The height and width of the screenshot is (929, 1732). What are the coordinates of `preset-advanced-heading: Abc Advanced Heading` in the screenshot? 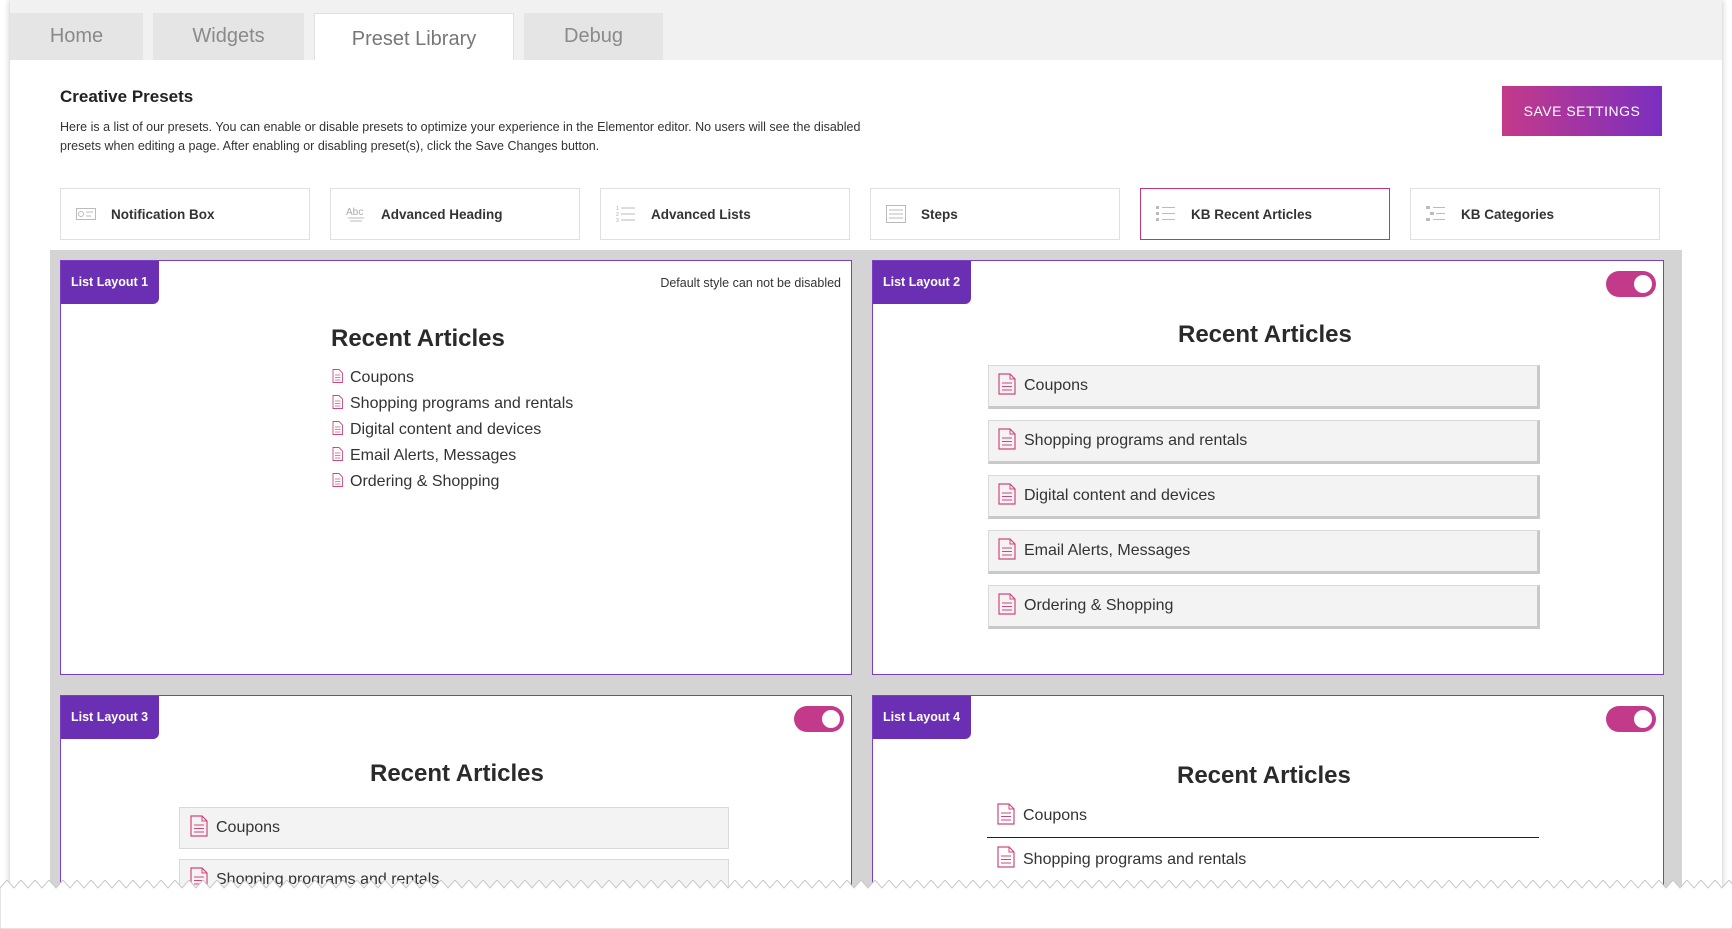 It's located at (455, 214).